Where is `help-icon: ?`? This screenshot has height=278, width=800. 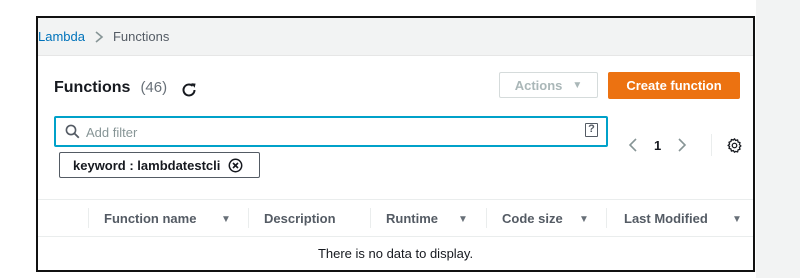 help-icon: ? is located at coordinates (591, 130).